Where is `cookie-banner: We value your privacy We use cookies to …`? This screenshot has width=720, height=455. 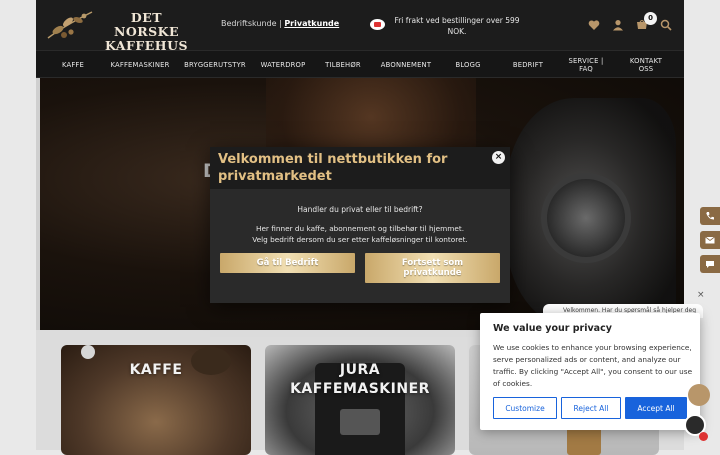 cookie-banner: We value your privacy We use cookies to … is located at coordinates (590, 371).